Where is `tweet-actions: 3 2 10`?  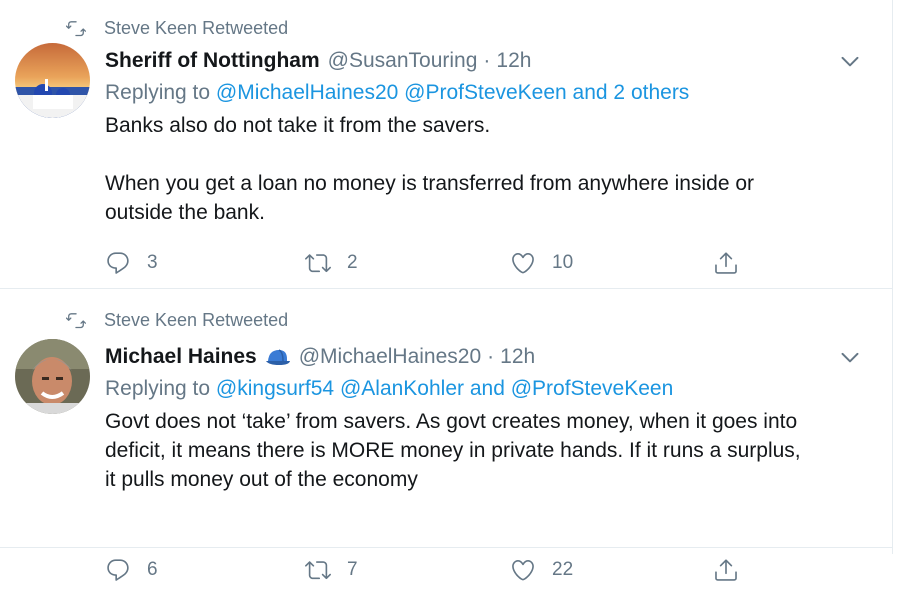 tweet-actions: 3 2 10 is located at coordinates (425, 263).